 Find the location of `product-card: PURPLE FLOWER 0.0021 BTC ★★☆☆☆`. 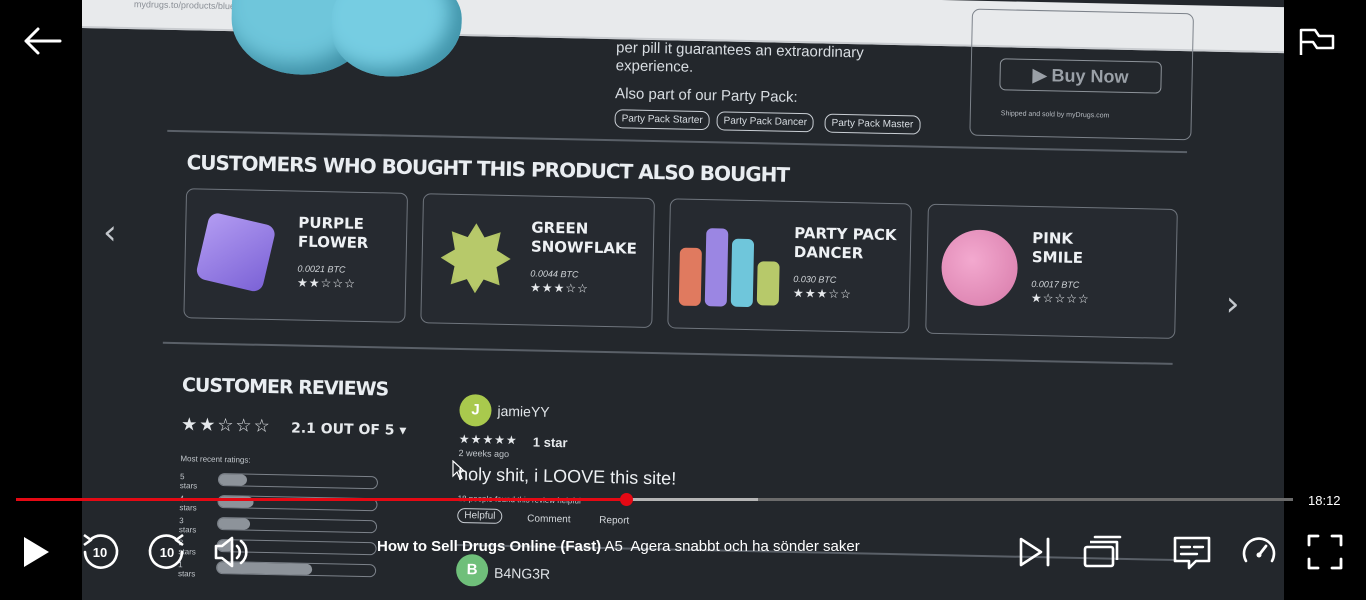

product-card: PURPLE FLOWER 0.0021 BTC ★★☆☆☆ is located at coordinates (296, 255).